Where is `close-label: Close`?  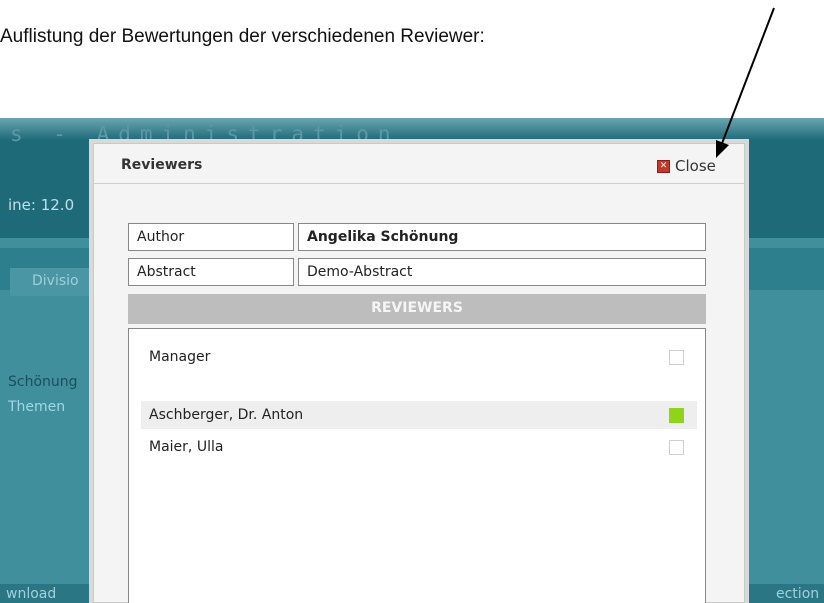 close-label: Close is located at coordinates (695, 166).